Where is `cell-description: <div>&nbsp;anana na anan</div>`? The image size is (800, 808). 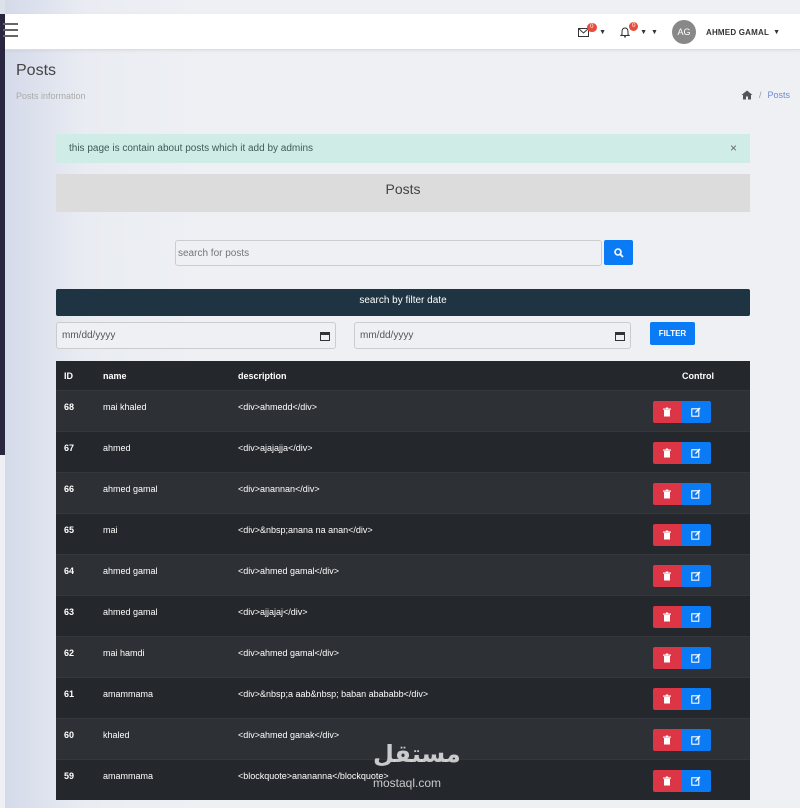
cell-description: <div>&nbsp;anana na anan</div> is located at coordinates (305, 530).